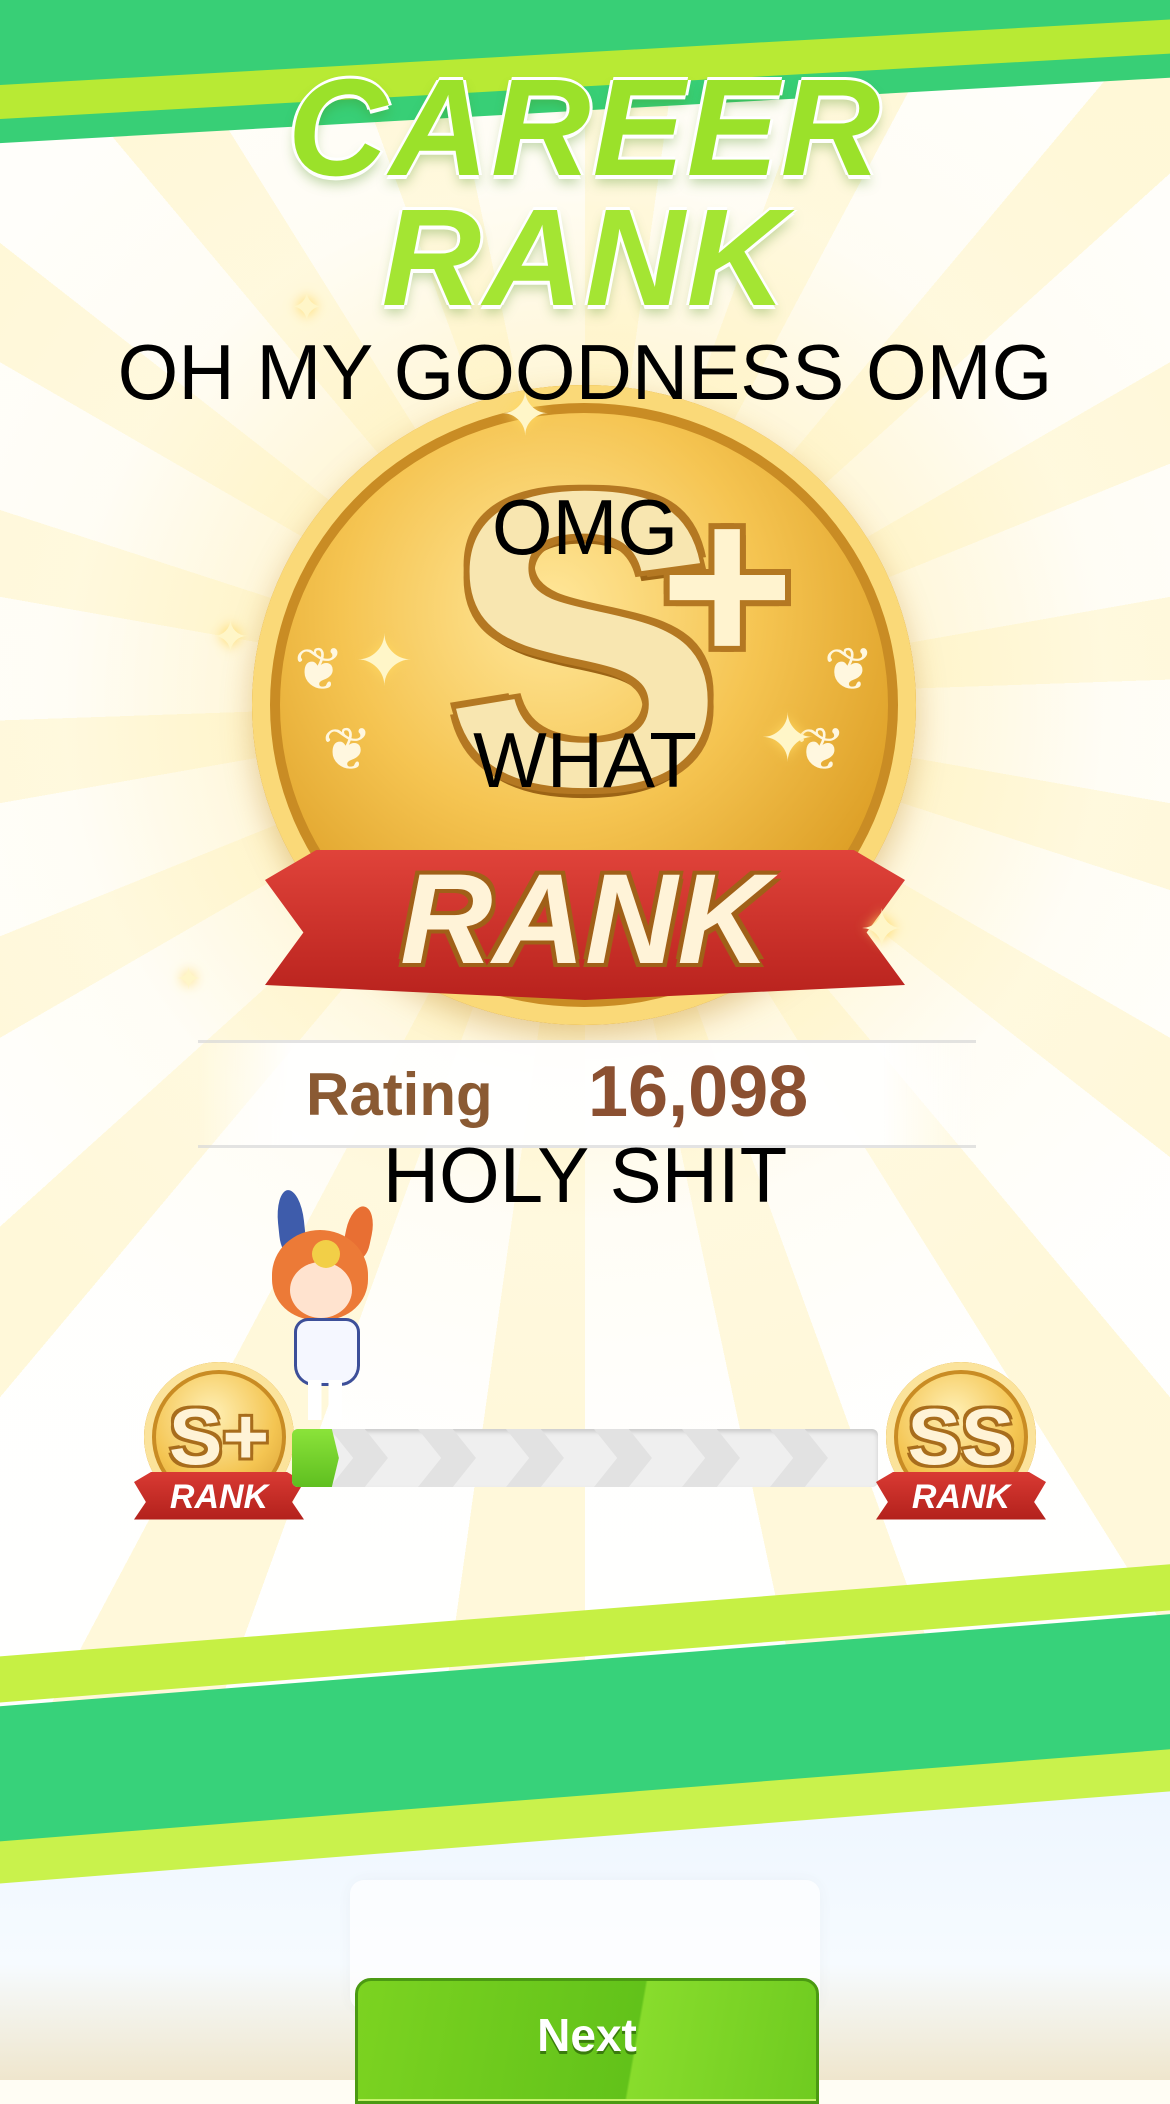 The image size is (1170, 2104). I want to click on next-rank-ribbon: RANK, so click(961, 1496).